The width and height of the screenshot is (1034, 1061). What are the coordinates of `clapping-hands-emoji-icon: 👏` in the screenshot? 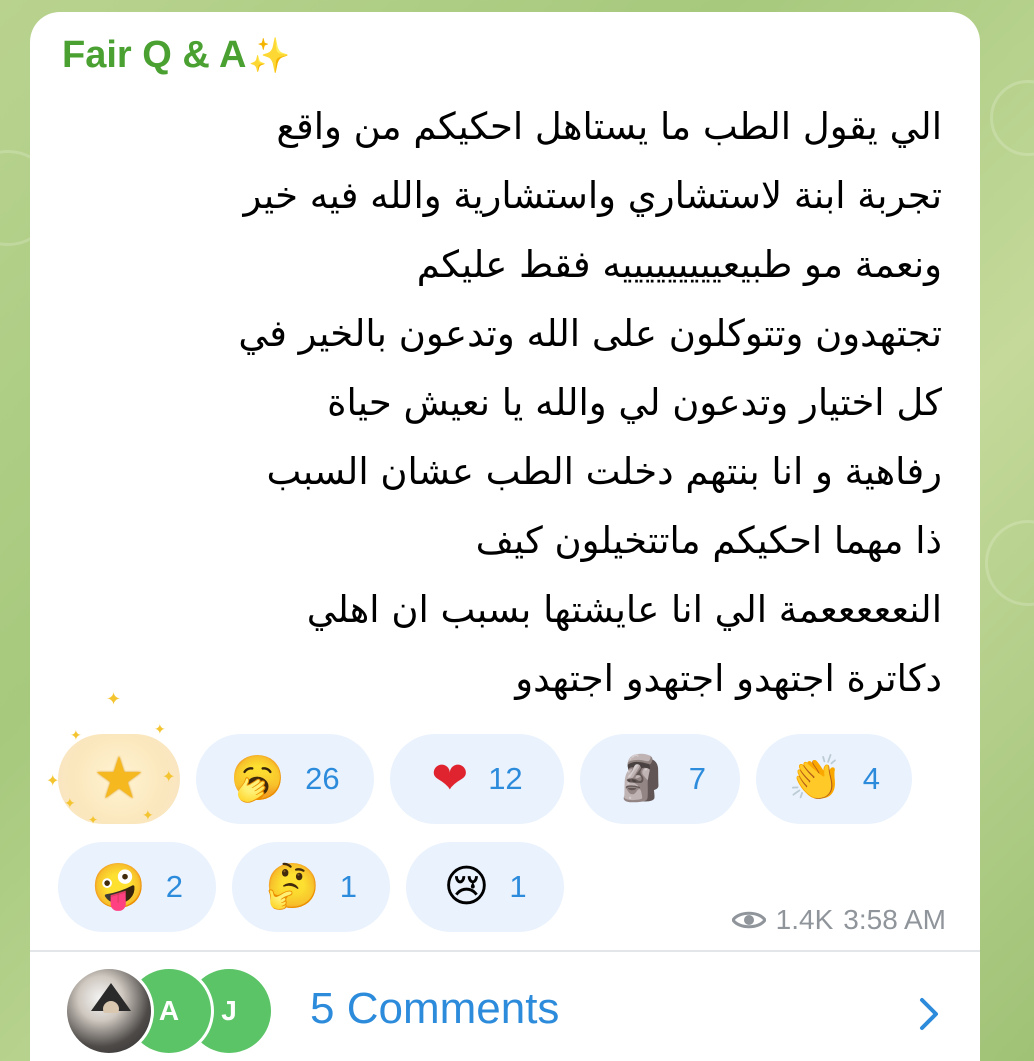 It's located at (815, 778).